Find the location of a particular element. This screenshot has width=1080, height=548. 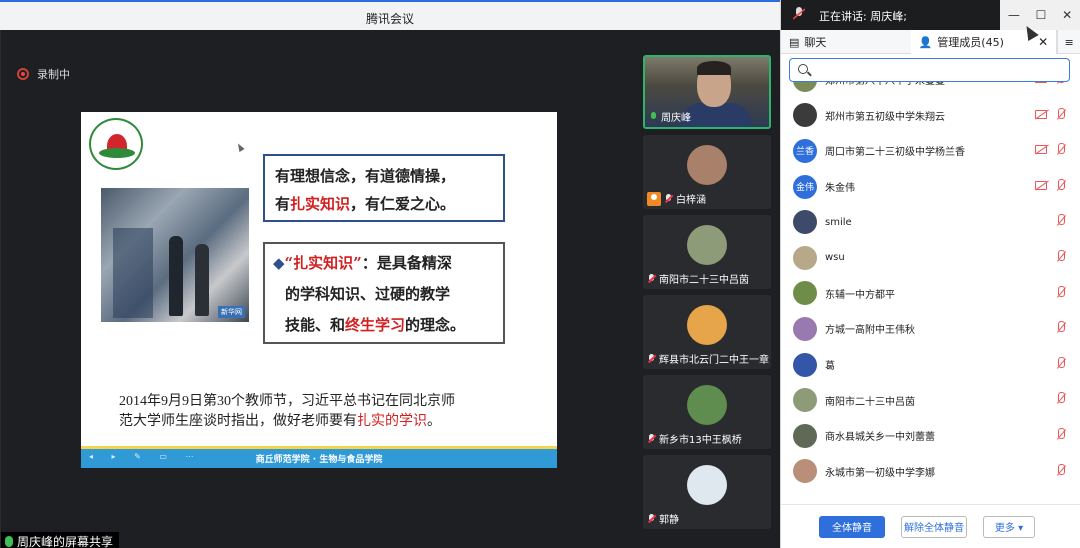

member-name: wsu is located at coordinates (835, 258).